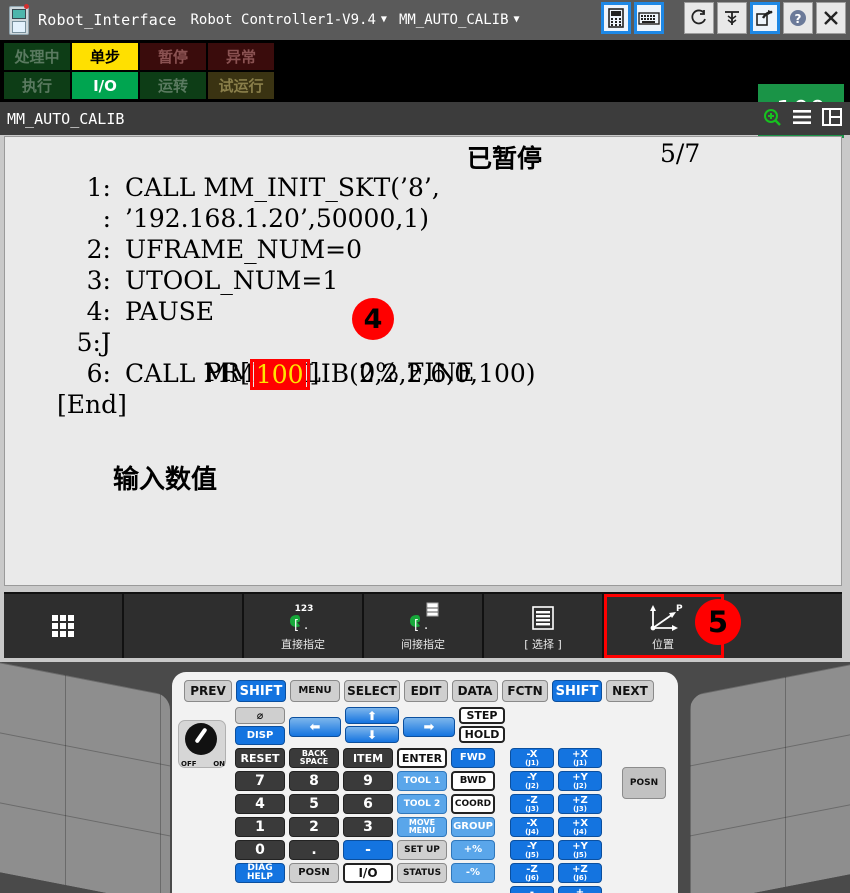  Describe the element at coordinates (473, 758) in the screenshot. I see `pendant-key-fwd: FWD` at that location.